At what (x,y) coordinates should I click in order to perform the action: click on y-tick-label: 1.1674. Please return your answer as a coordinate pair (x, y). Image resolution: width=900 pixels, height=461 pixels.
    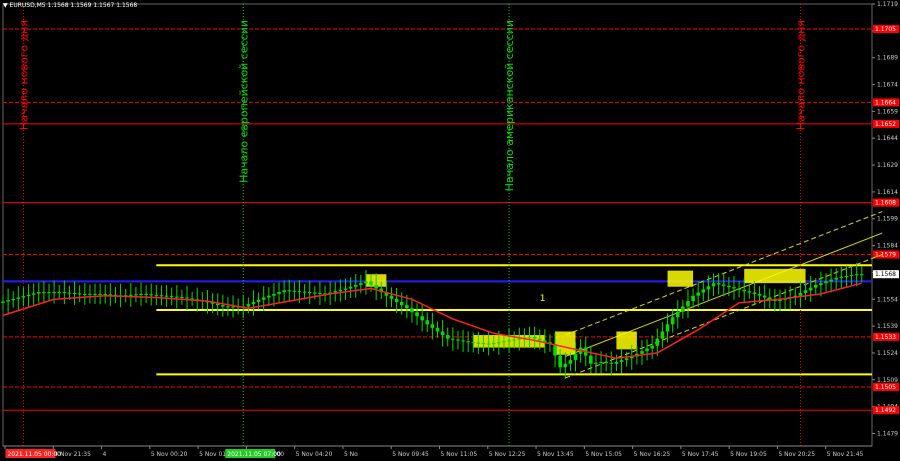
    Looking at the image, I should click on (887, 85).